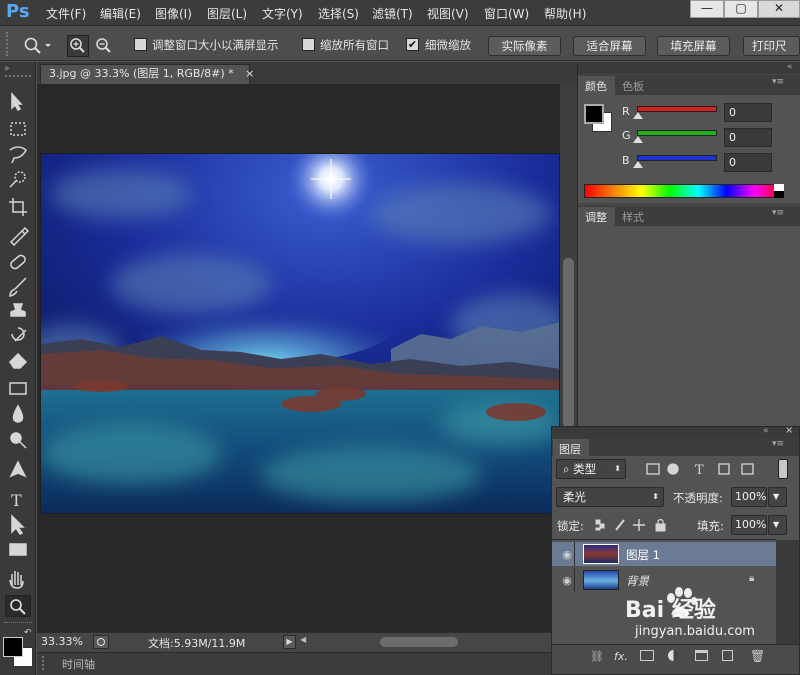  Describe the element at coordinates (7, 69) in the screenshot. I see `toolbox-collapse-icon: »` at that location.